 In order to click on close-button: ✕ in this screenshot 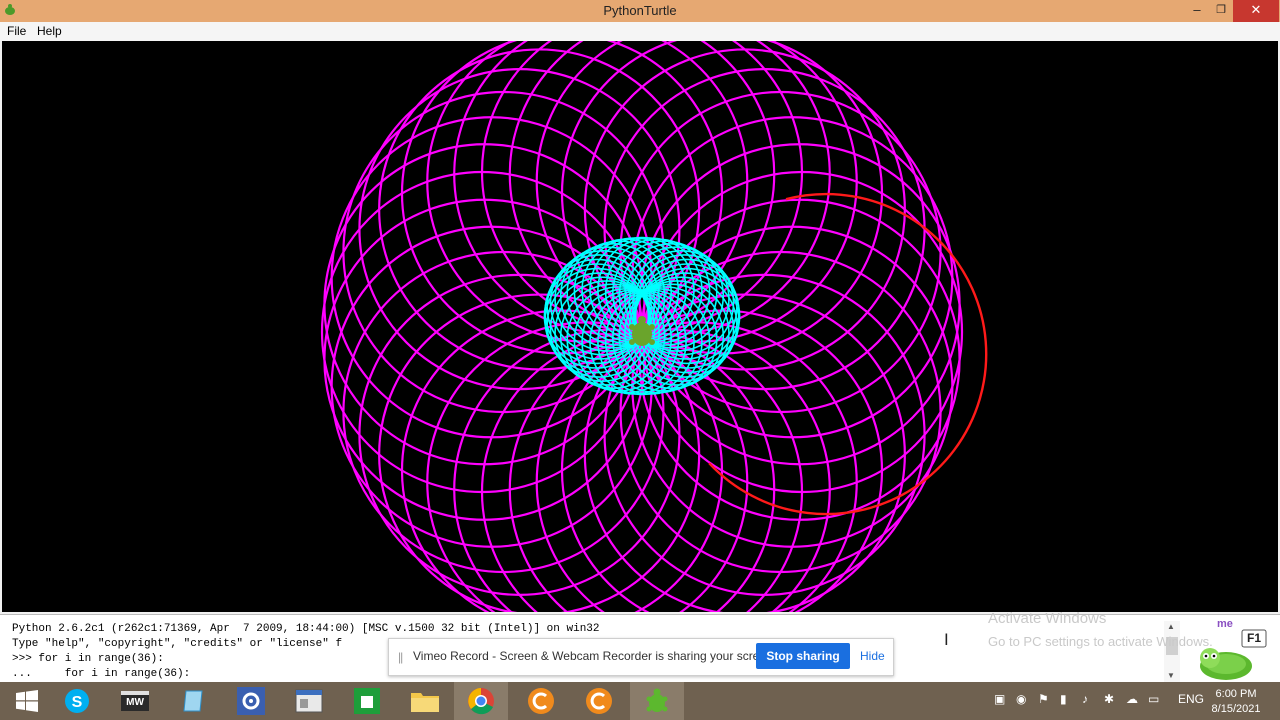, I will do `click(1256, 11)`.